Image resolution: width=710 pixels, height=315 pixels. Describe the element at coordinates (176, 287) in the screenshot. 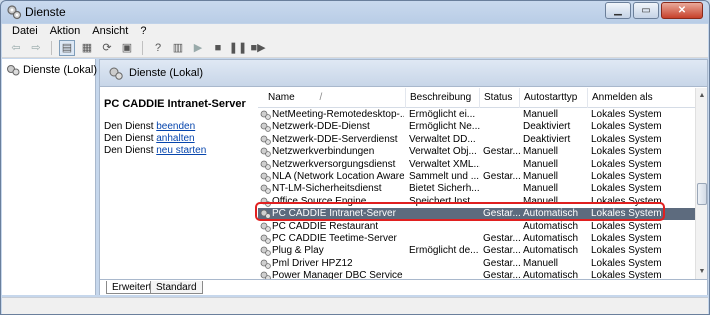

I see `tab-standard: Standard` at that location.